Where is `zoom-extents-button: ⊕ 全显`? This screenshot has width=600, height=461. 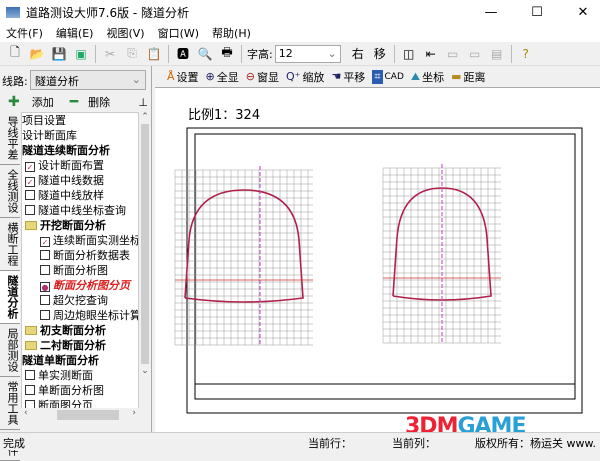
zoom-extents-button: ⊕ 全显 is located at coordinates (222, 77).